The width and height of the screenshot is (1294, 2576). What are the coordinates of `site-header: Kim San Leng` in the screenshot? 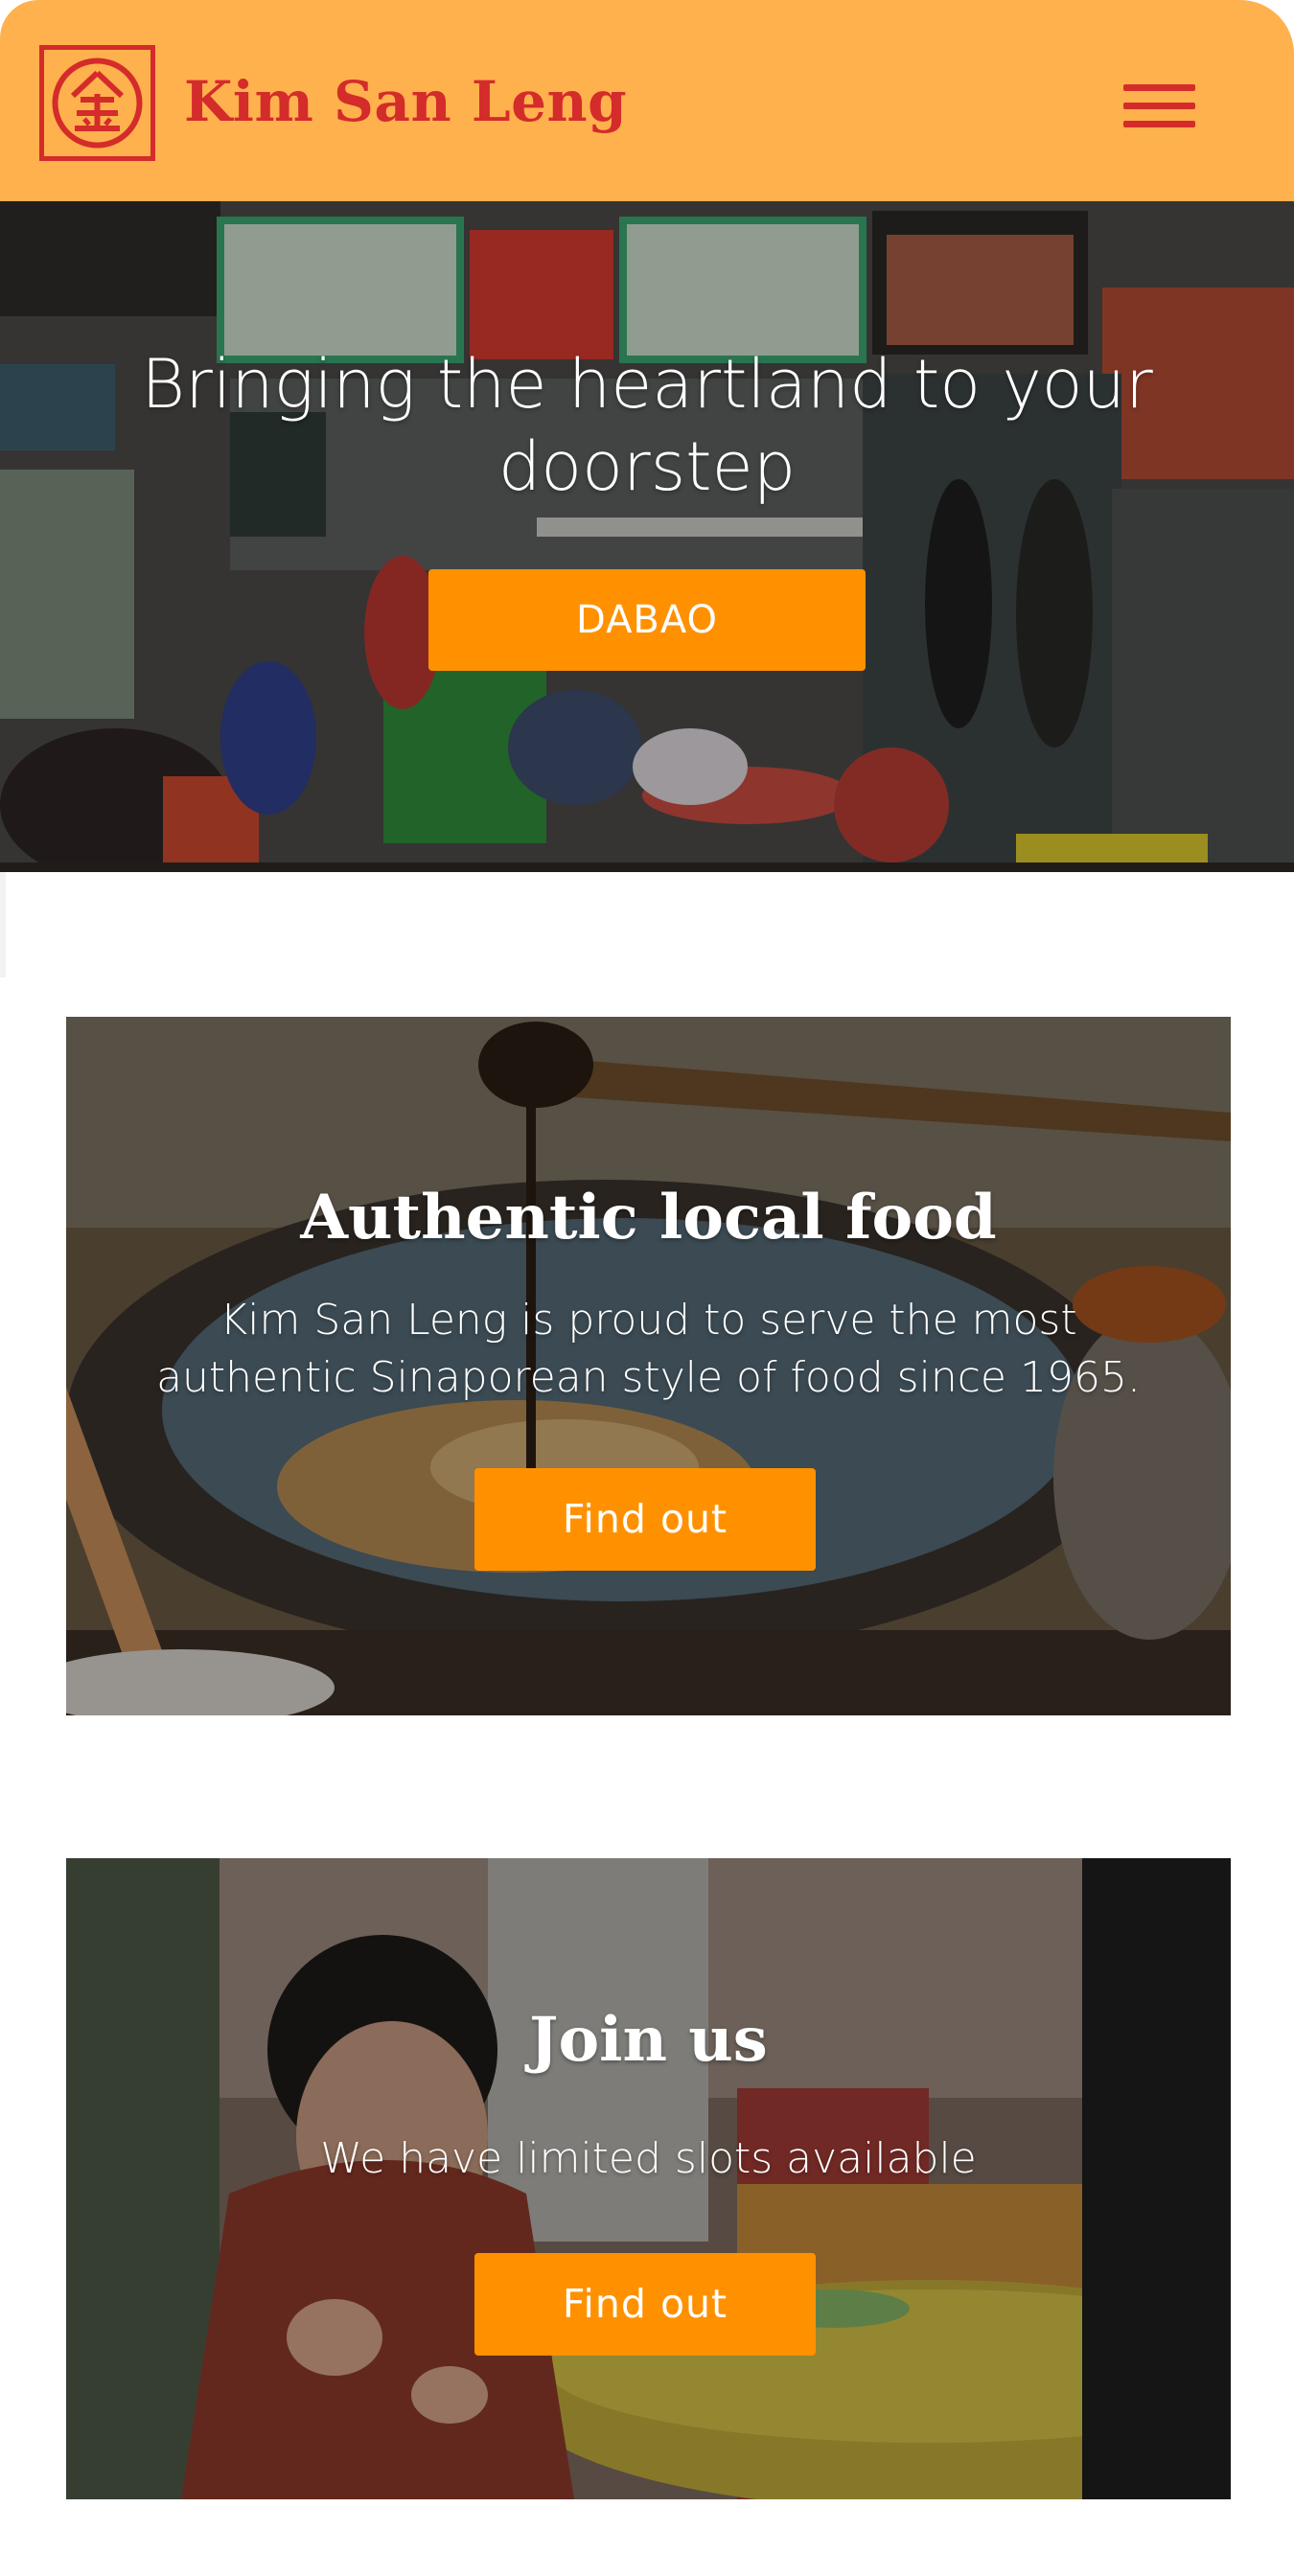 It's located at (647, 100).